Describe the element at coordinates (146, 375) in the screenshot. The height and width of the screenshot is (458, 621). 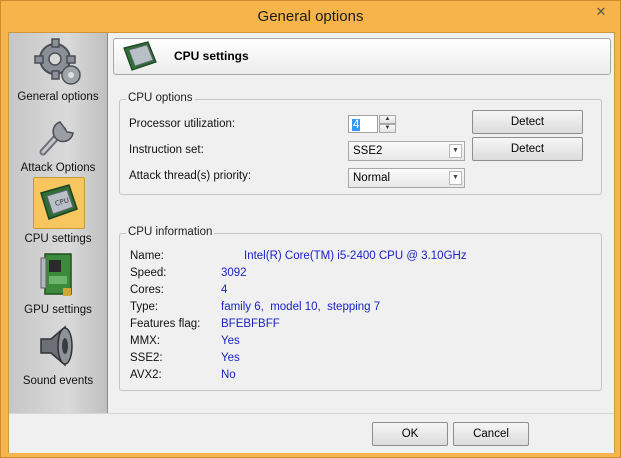
I see `info-label-avx2: AVX2:` at that location.